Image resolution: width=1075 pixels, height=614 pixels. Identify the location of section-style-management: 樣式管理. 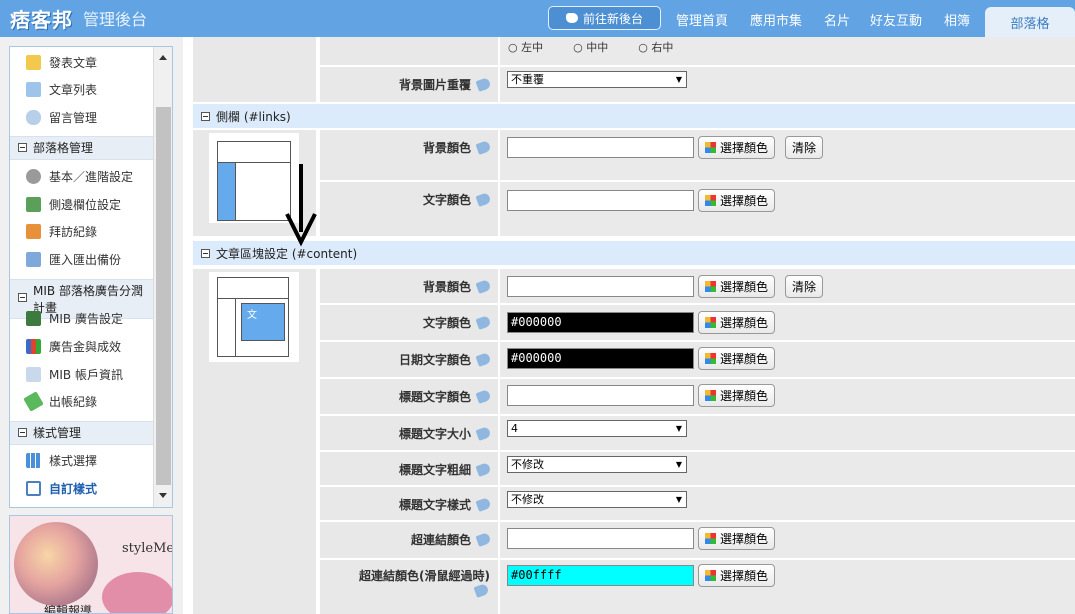
(81, 433).